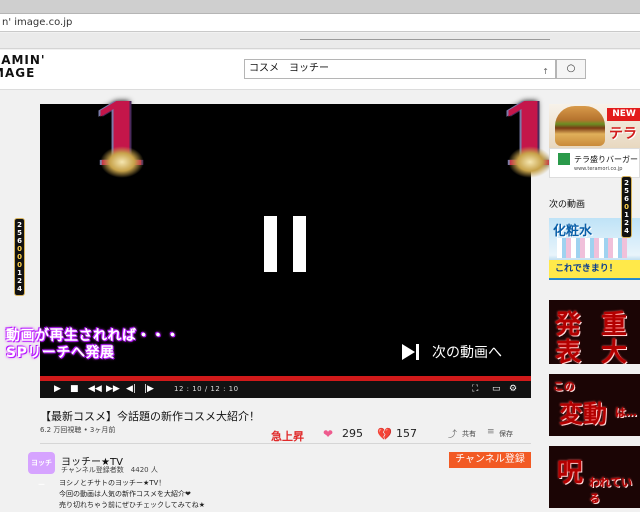 This screenshot has width=640, height=512. I want to click on save-icon: ≡, so click(491, 432).